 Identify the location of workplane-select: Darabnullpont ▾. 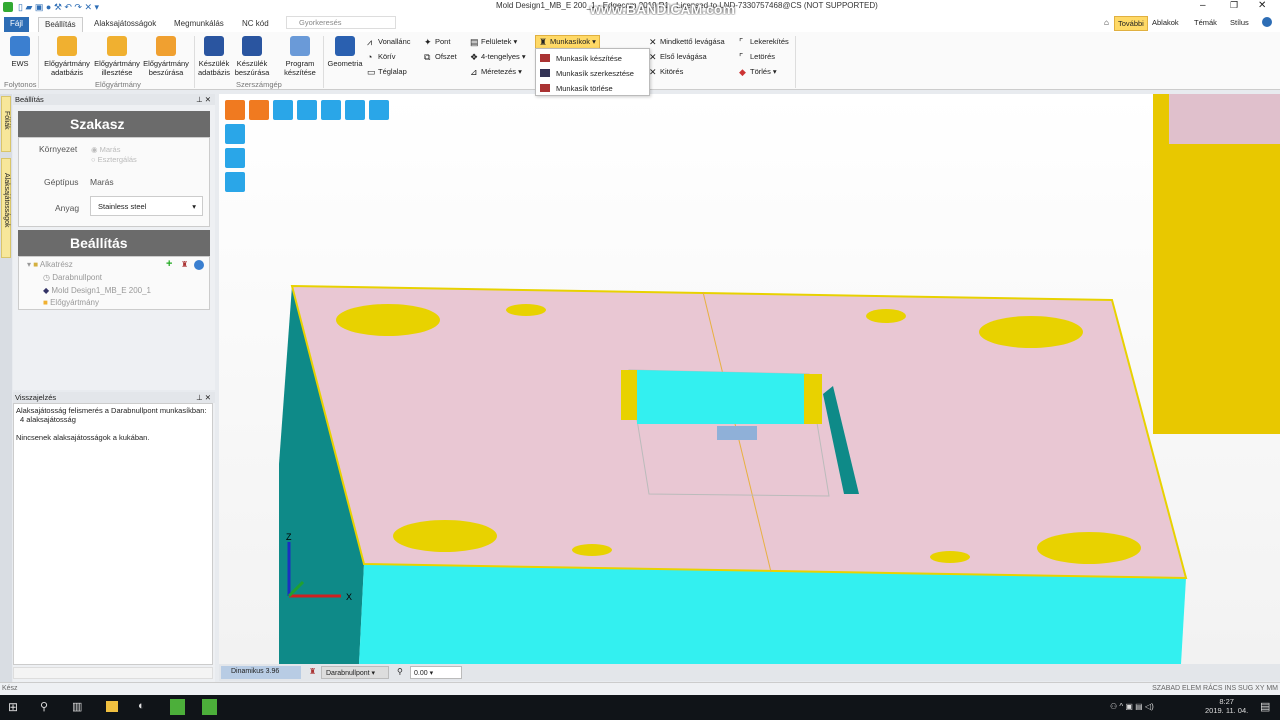
(355, 672).